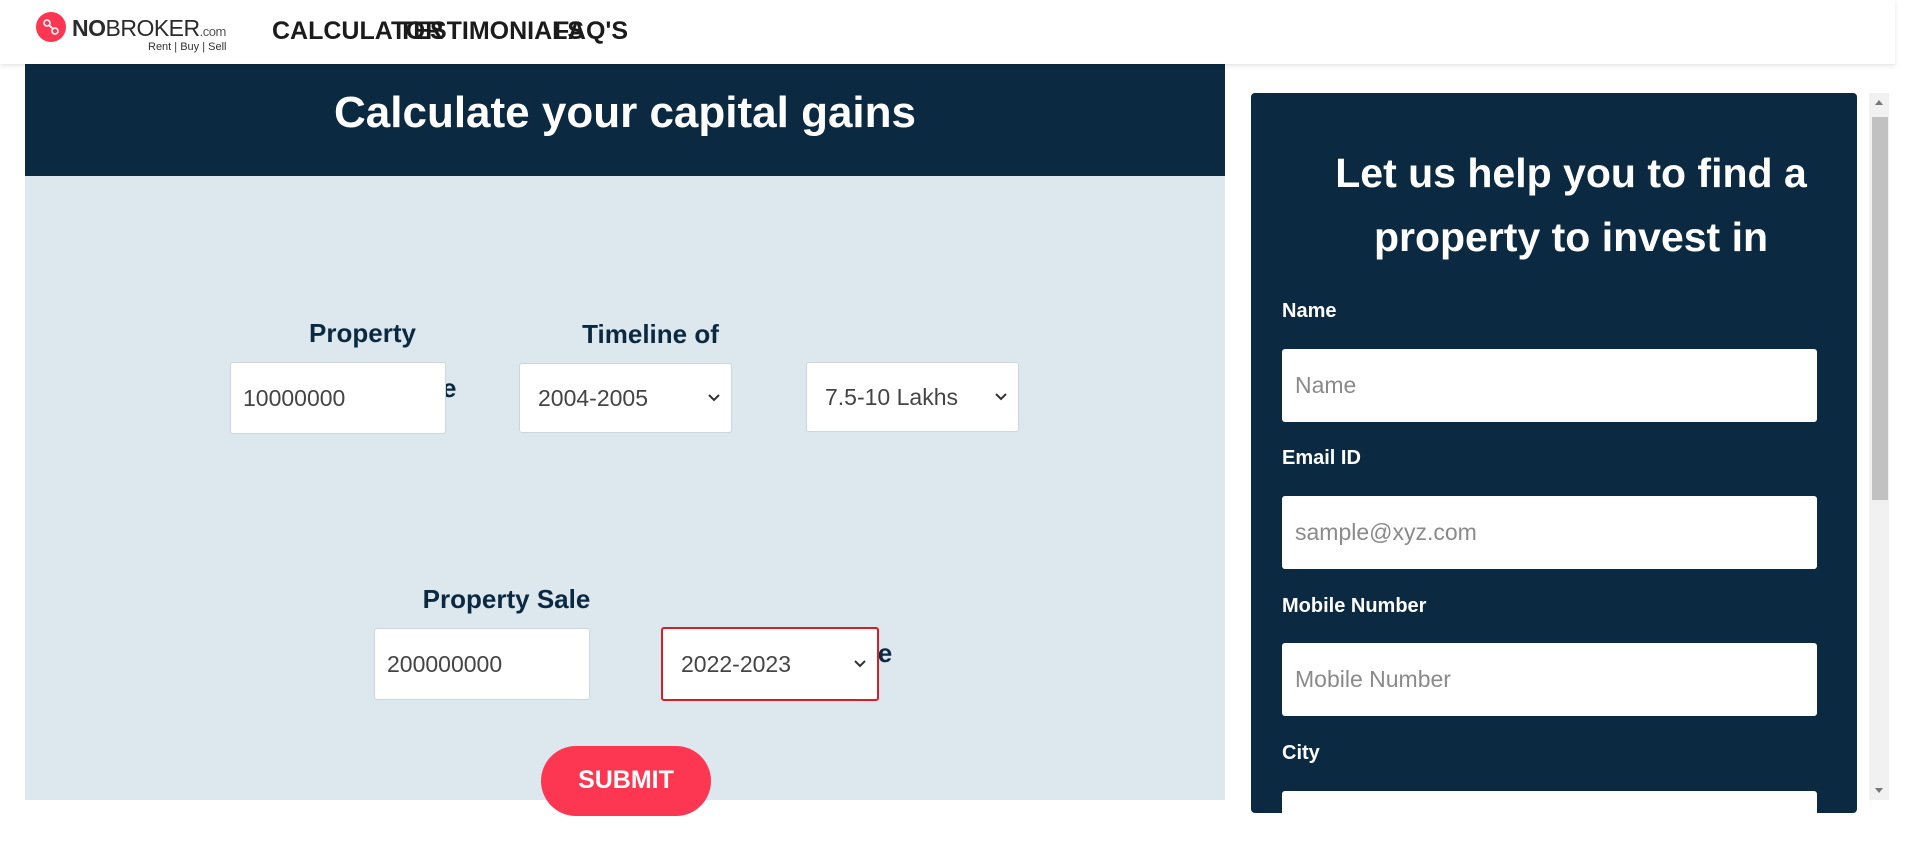 This screenshot has width=1920, height=864. Describe the element at coordinates (482, 664) in the screenshot. I see `sale-price-input: 200000000` at that location.